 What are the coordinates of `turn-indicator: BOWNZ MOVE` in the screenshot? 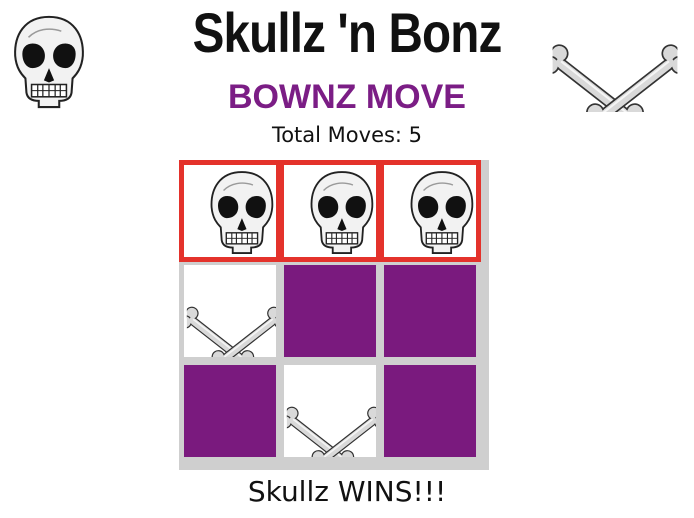 It's located at (347, 97).